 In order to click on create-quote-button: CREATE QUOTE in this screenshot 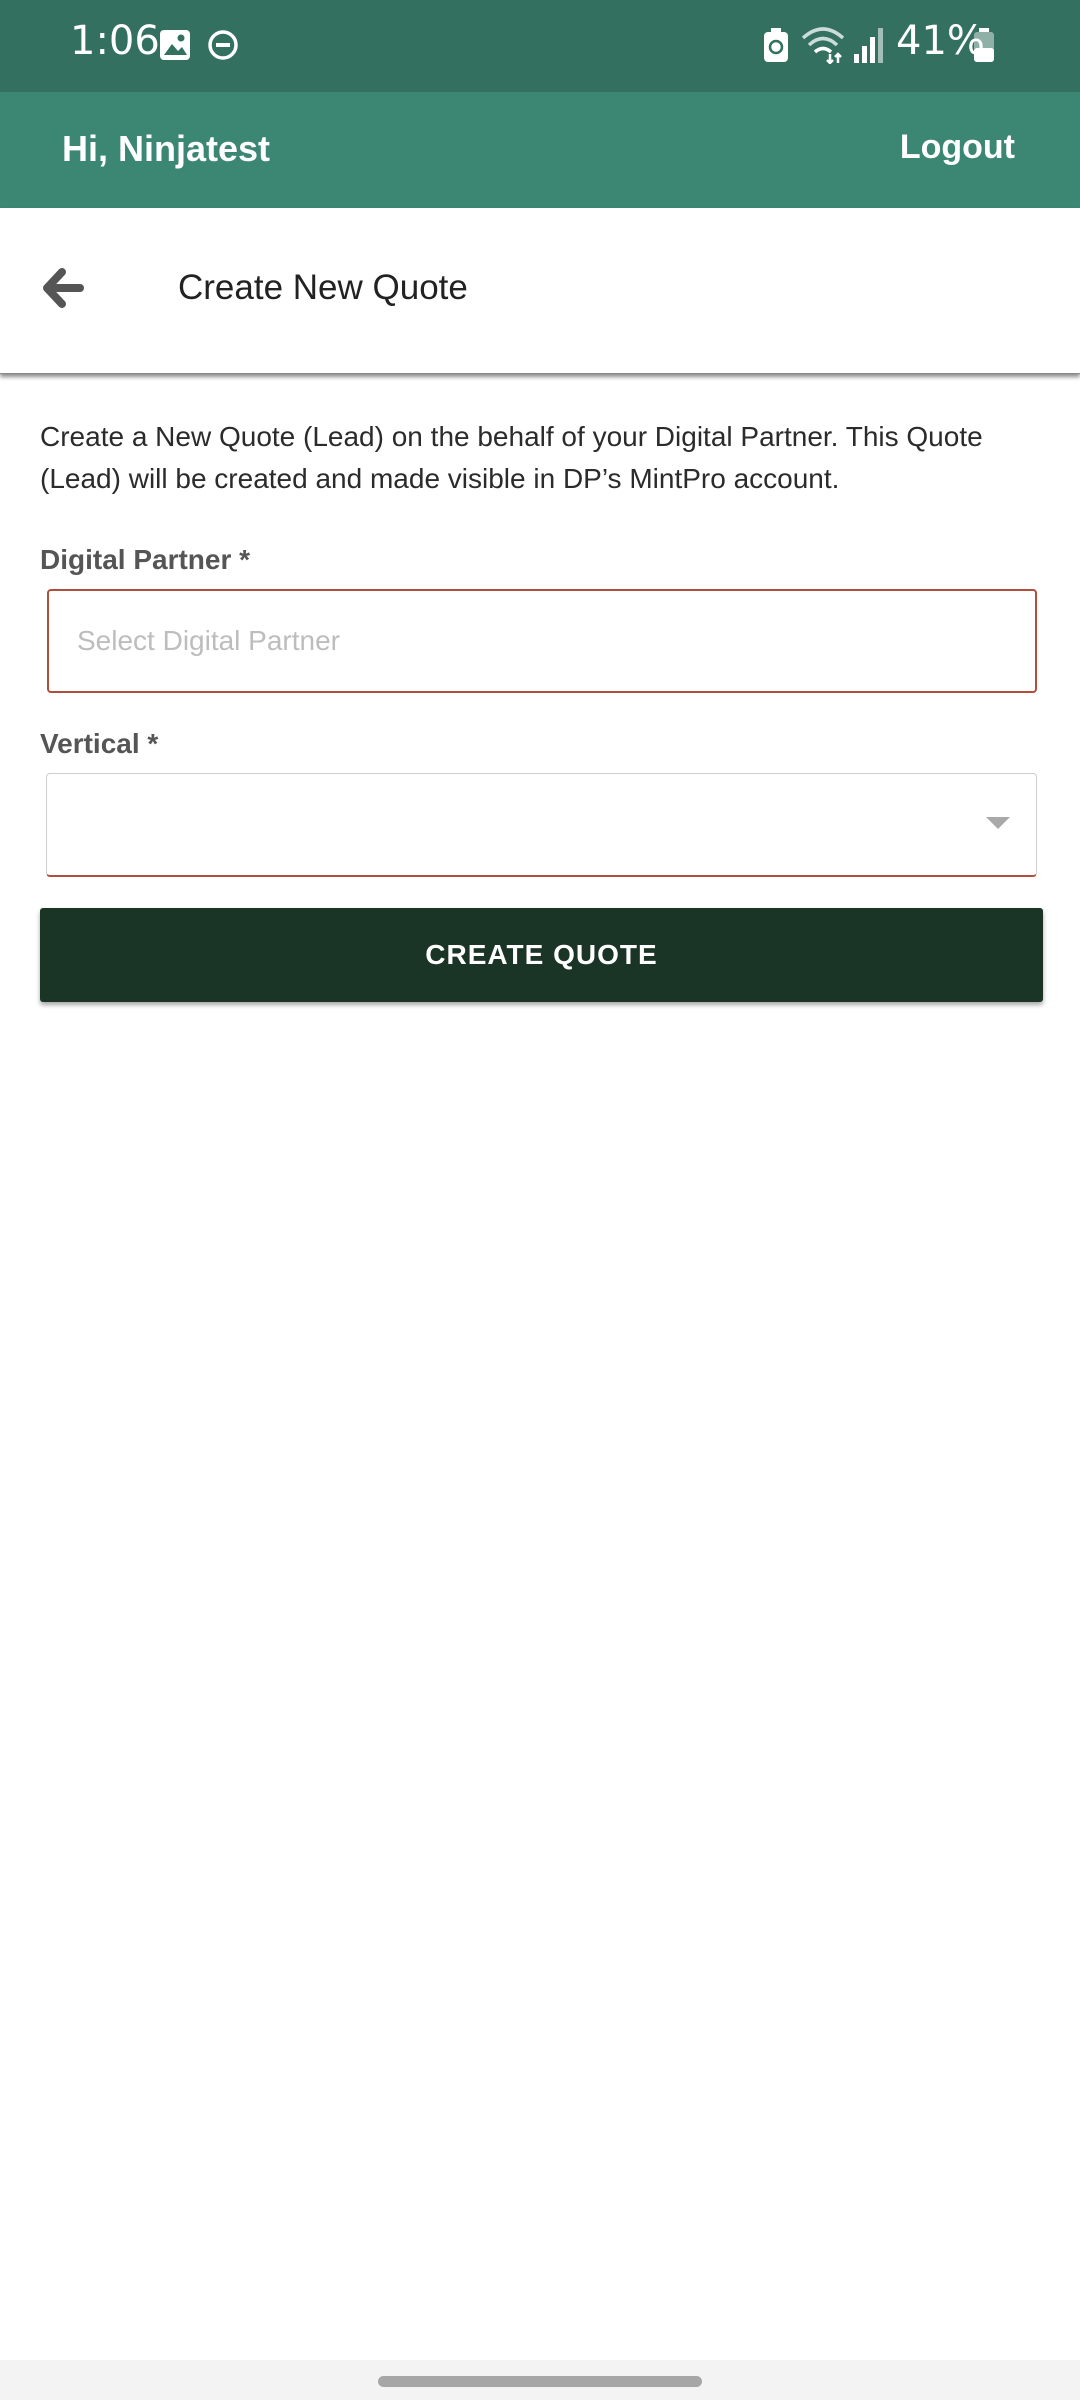, I will do `click(541, 955)`.